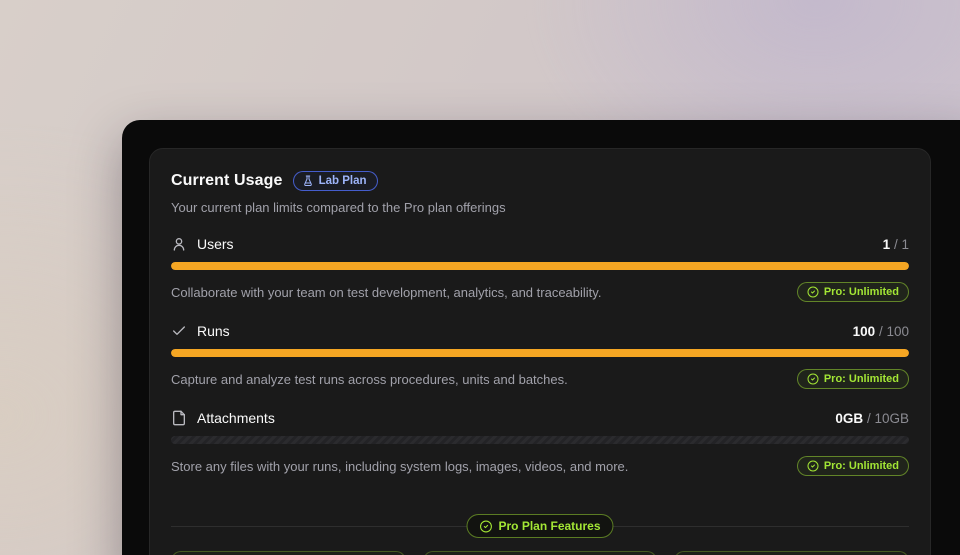 This screenshot has width=960, height=555. What do you see at coordinates (179, 330) in the screenshot?
I see `check-icon` at bounding box center [179, 330].